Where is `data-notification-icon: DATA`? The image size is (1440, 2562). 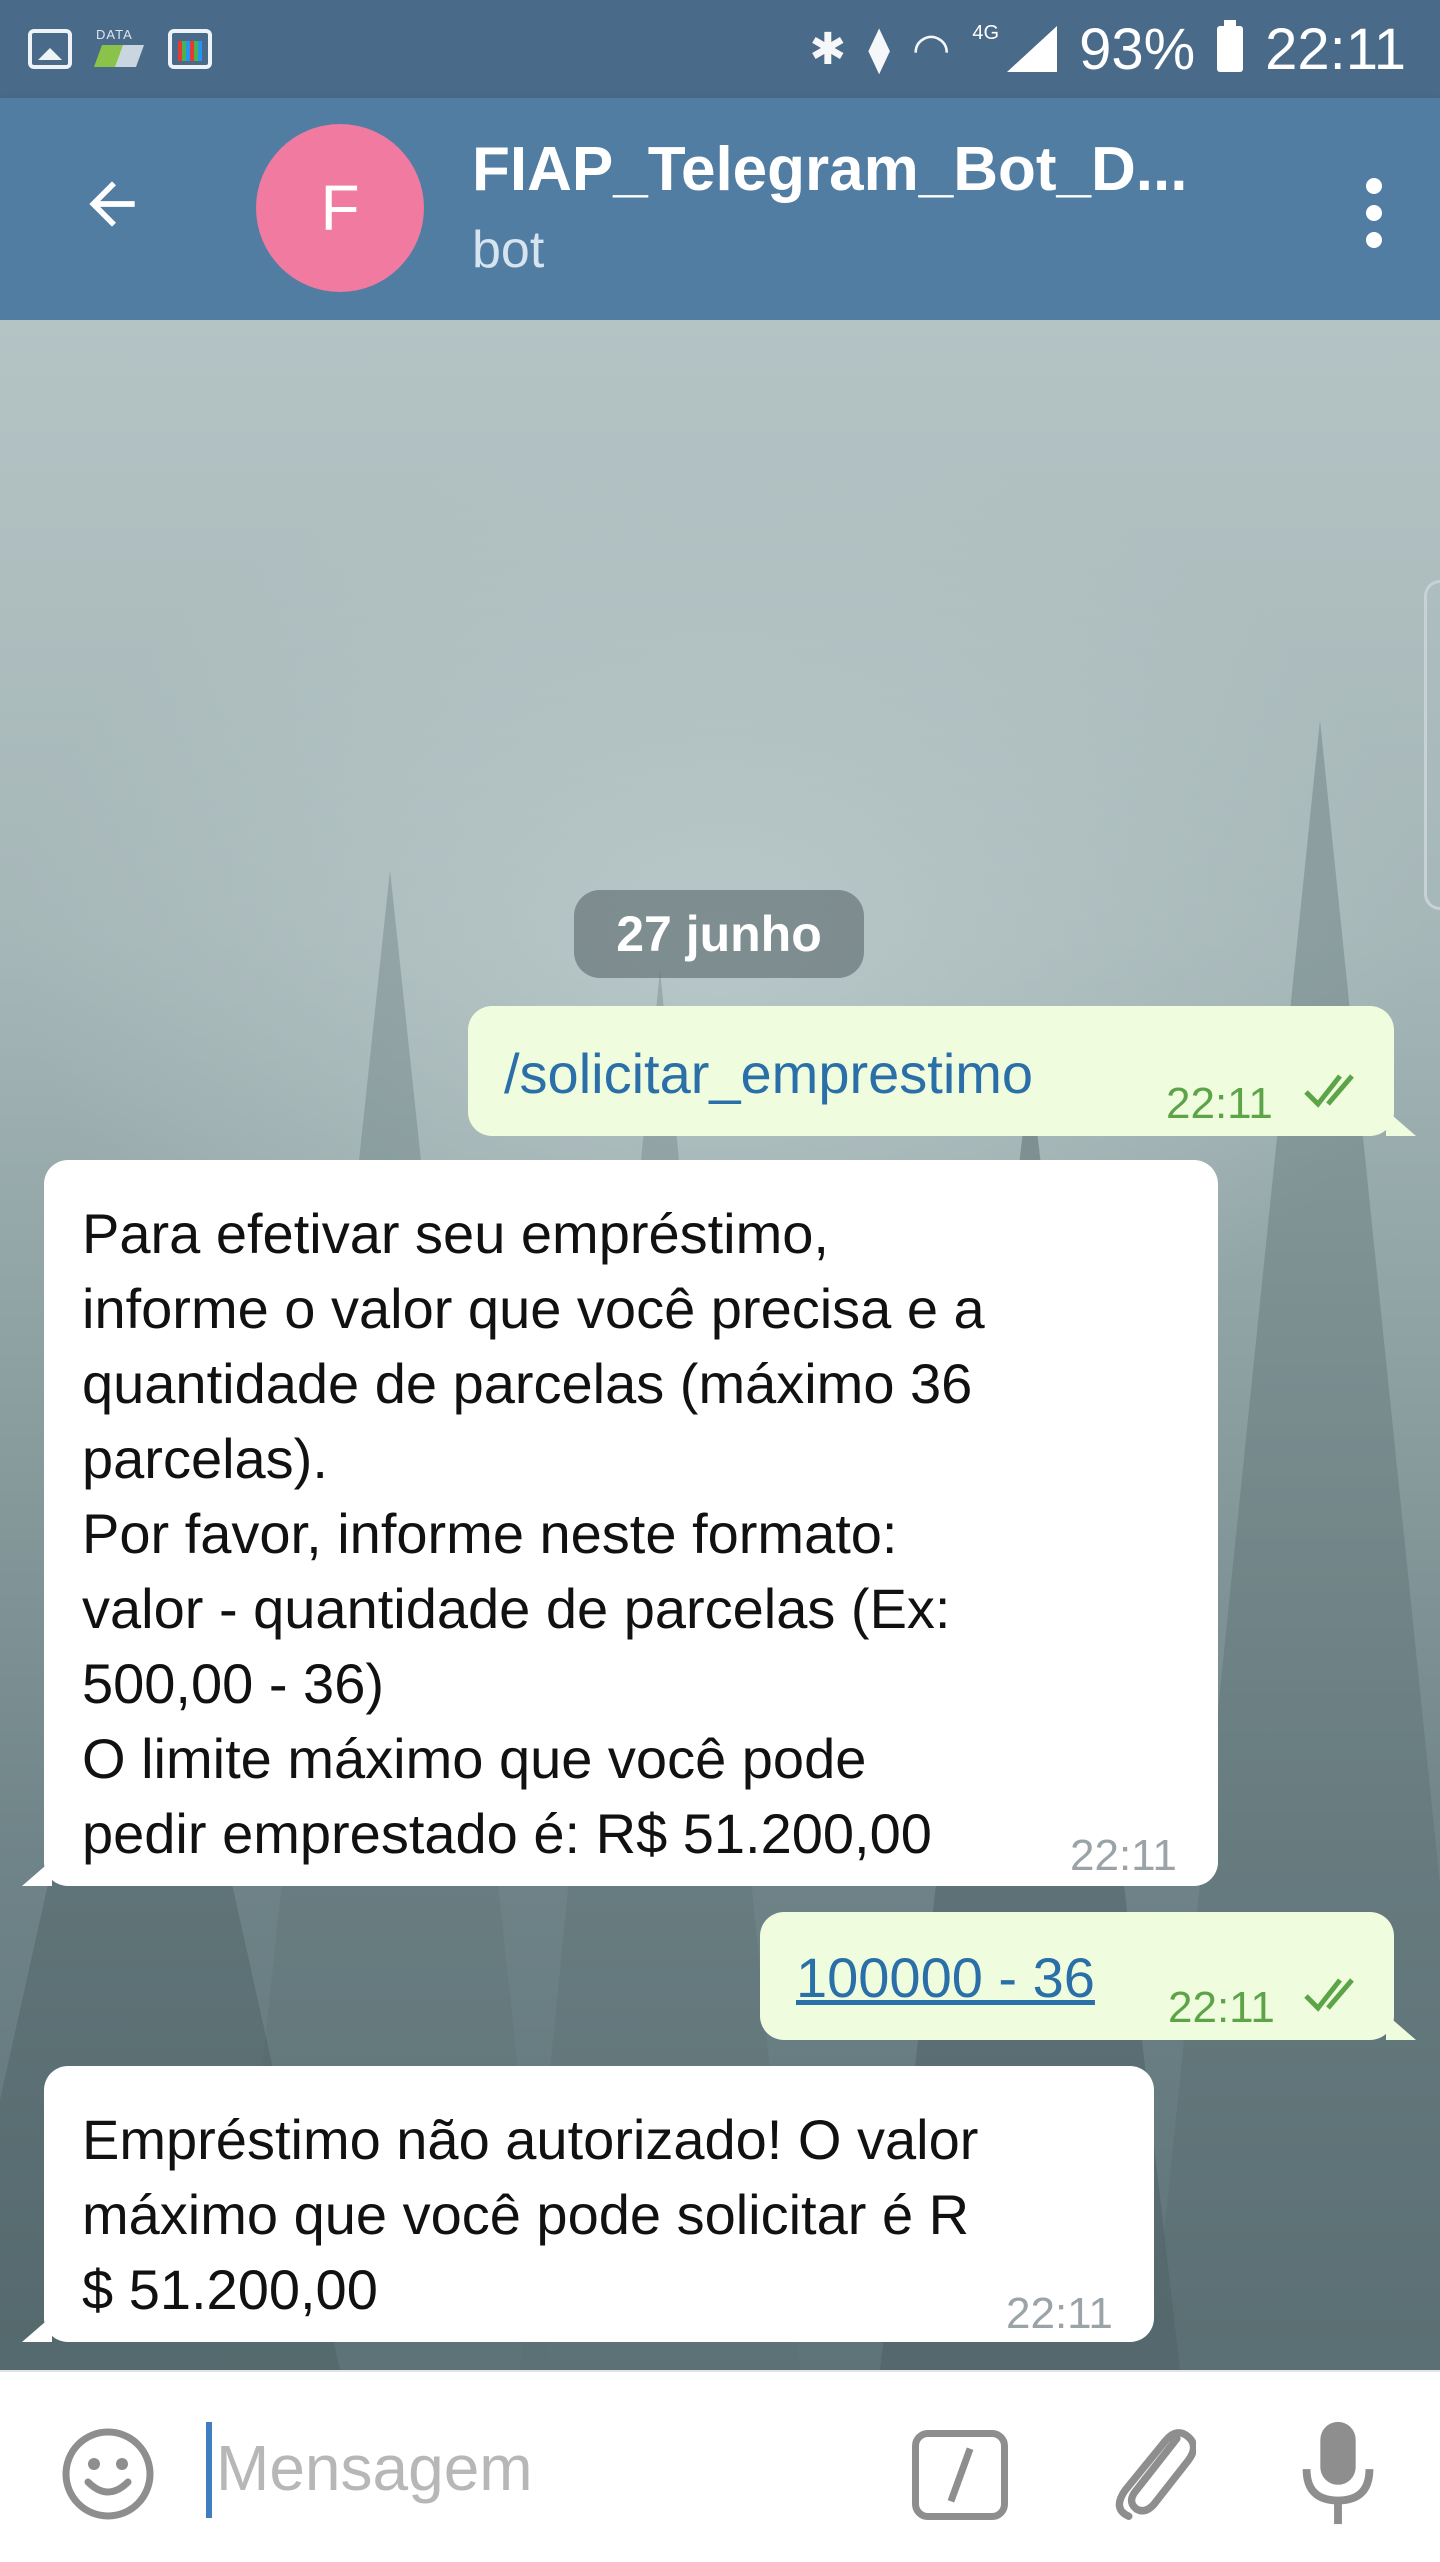
data-notification-icon: DATA is located at coordinates (119, 49).